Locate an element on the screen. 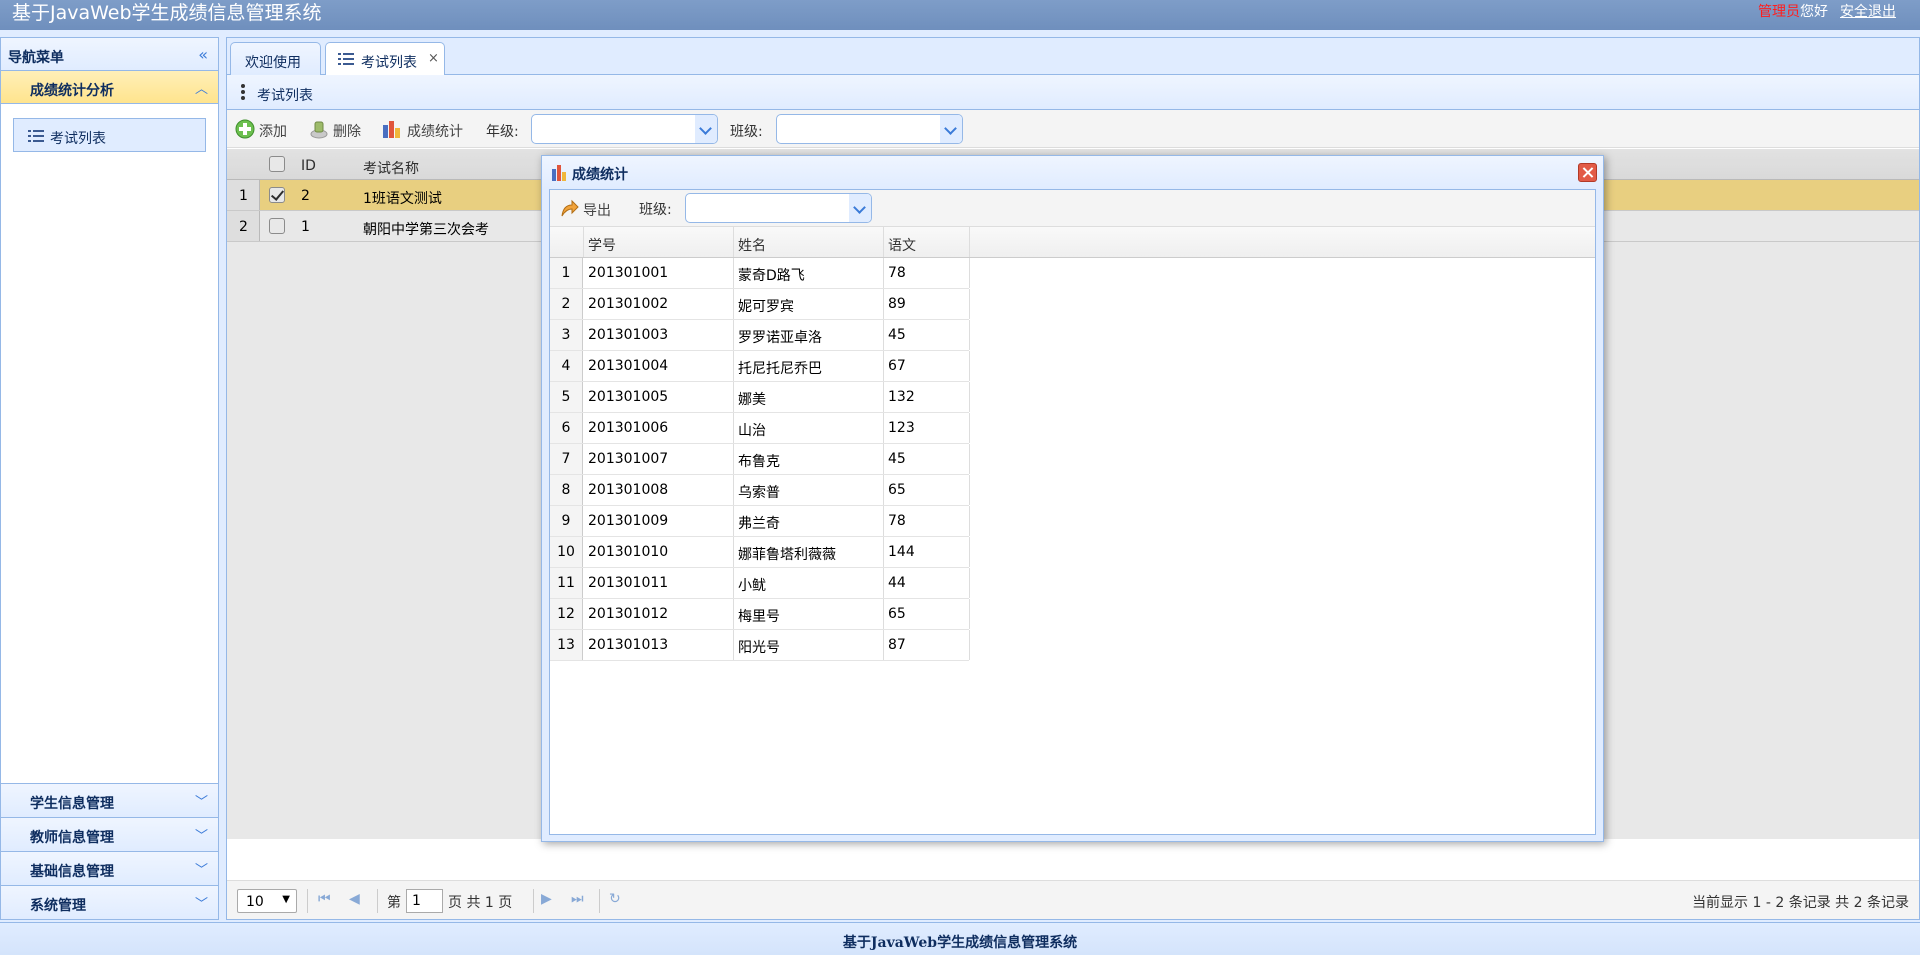 The image size is (1920, 955). column-header-student-id: 学号 is located at coordinates (602, 246).